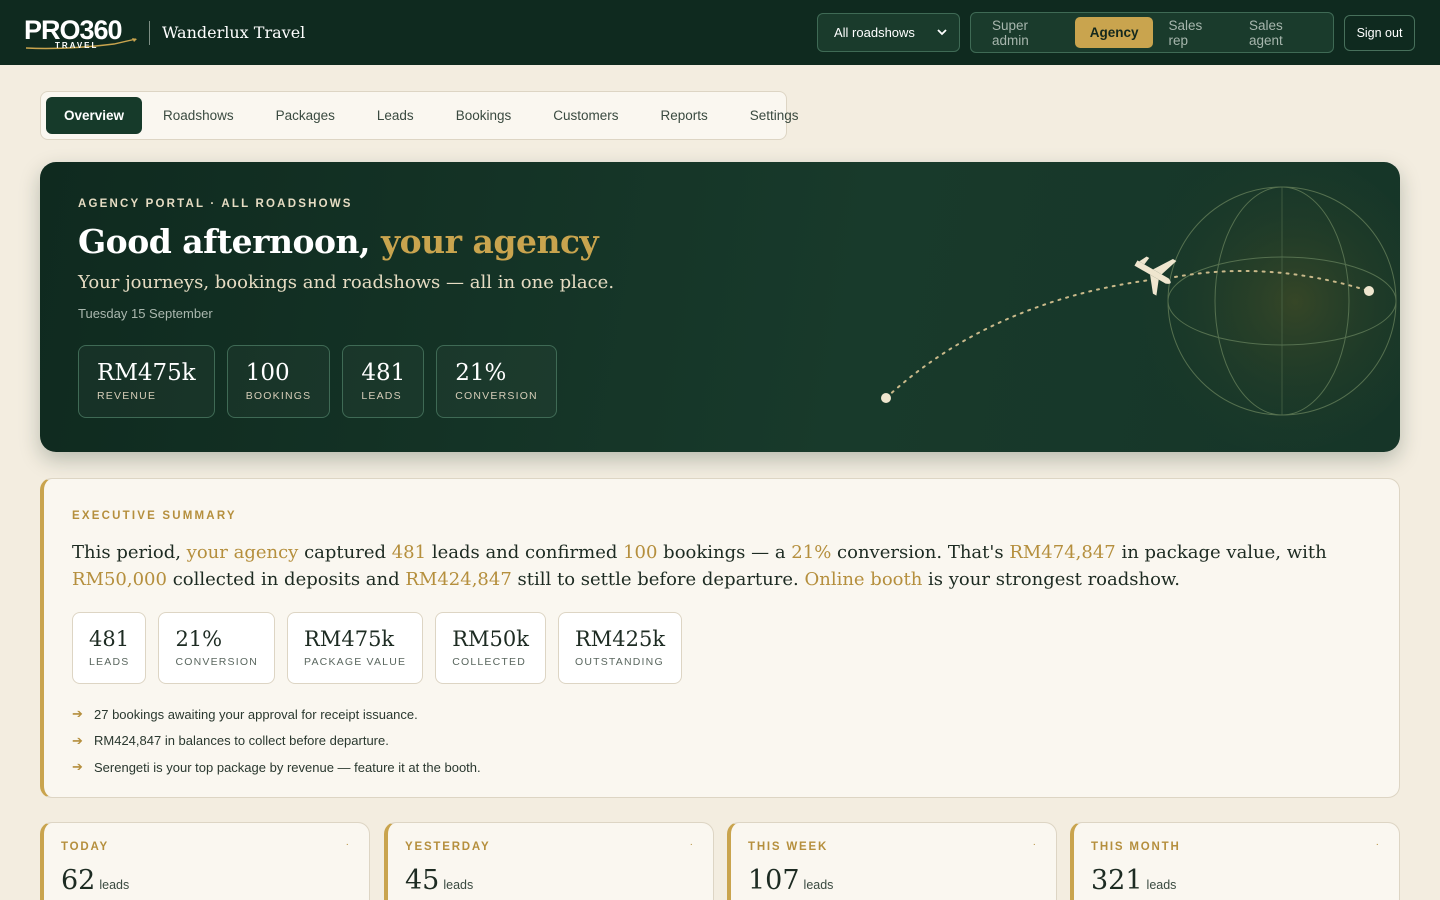 This screenshot has width=1440, height=900. I want to click on period-value: 45 leads, so click(439, 880).